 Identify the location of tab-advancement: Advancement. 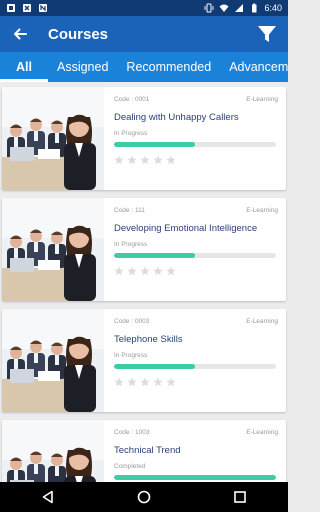
(254, 67).